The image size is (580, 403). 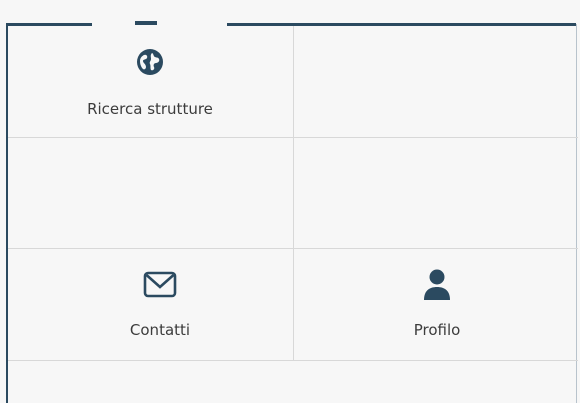 What do you see at coordinates (437, 303) in the screenshot?
I see `tile-profilo: Profilo` at bounding box center [437, 303].